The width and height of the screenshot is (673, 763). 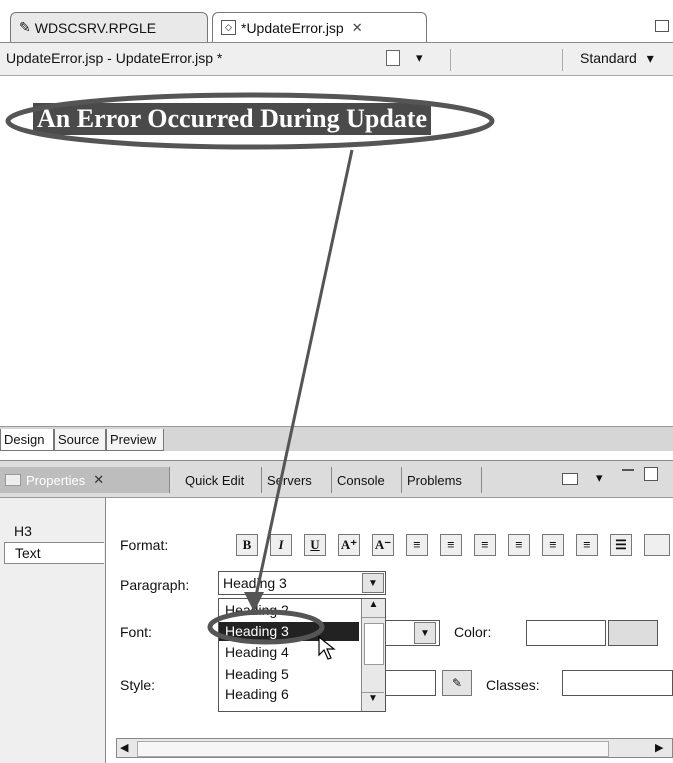 What do you see at coordinates (80, 440) in the screenshot?
I see `tab-source: Source` at bounding box center [80, 440].